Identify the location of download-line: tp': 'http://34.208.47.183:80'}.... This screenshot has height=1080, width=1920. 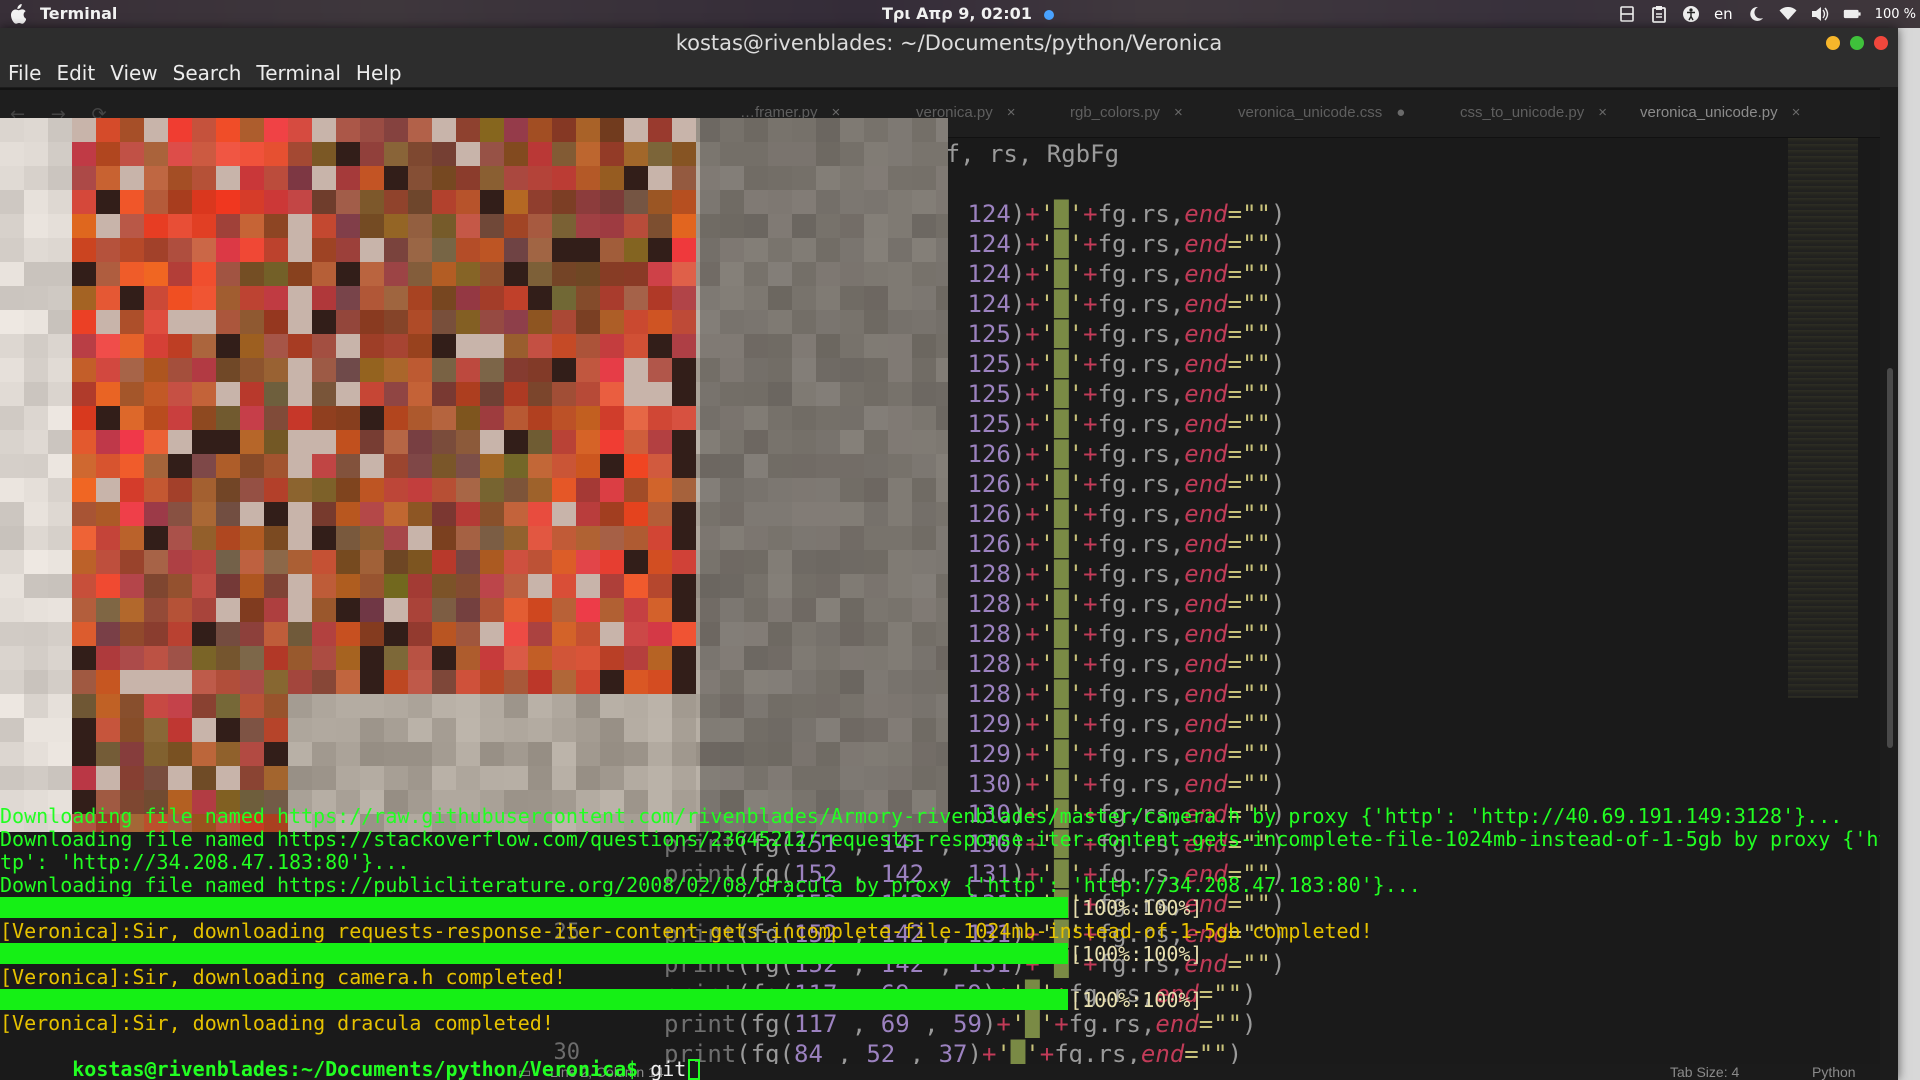
(205, 862).